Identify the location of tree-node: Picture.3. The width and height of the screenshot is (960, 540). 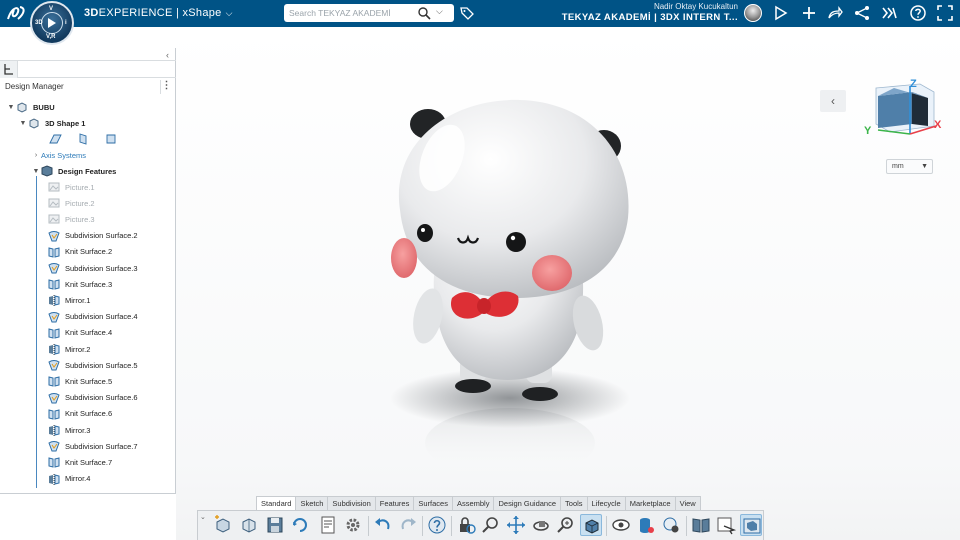
(71, 219).